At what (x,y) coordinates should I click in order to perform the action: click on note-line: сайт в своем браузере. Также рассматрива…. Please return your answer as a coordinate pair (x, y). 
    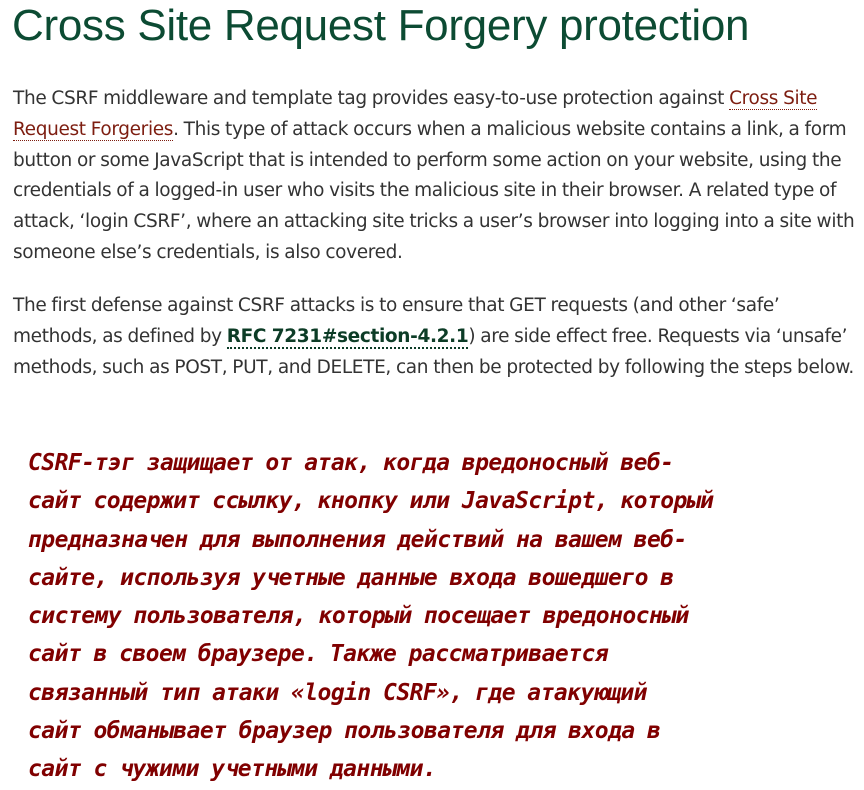
    Looking at the image, I should click on (318, 654).